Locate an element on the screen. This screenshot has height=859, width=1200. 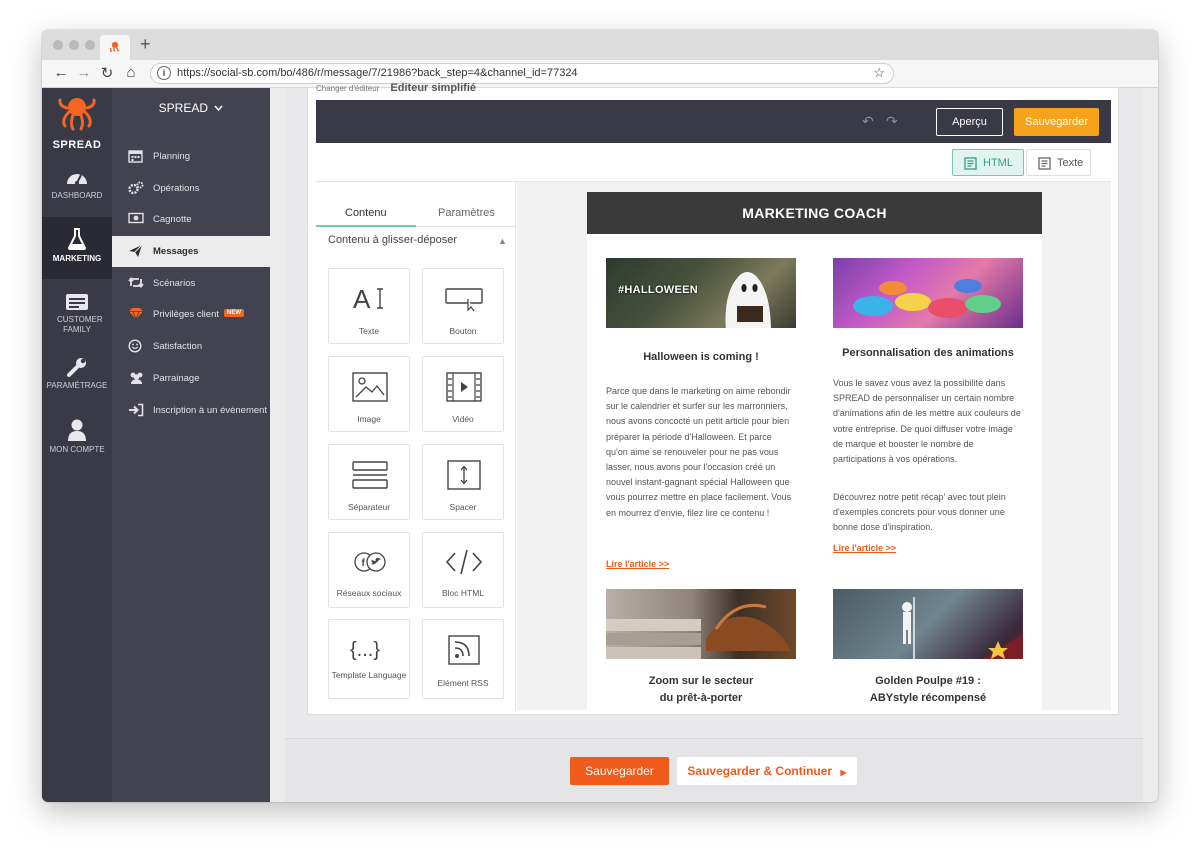
sidebar-item-scenarios: Scénarios is located at coordinates (191, 283).